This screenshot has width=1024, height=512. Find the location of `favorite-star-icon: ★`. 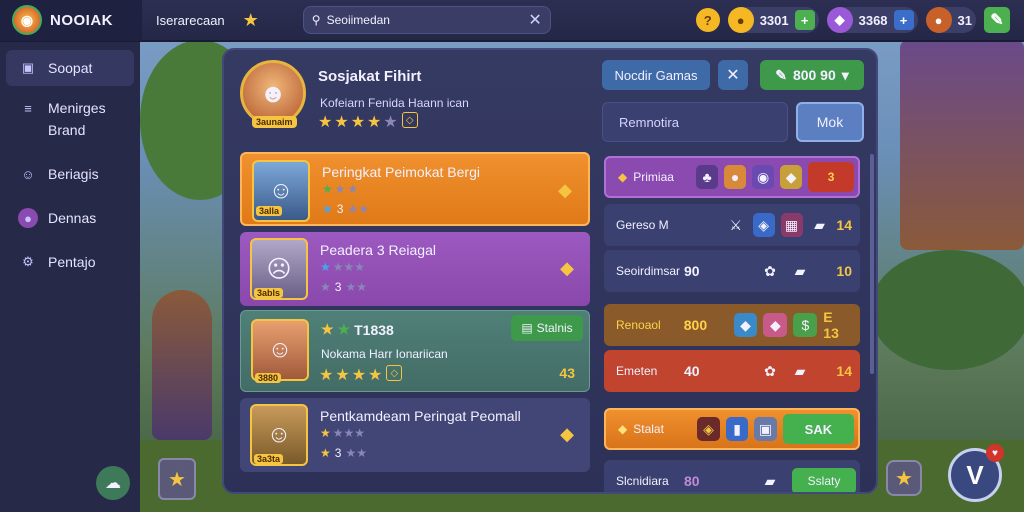

favorite-star-icon: ★ is located at coordinates (251, 20).